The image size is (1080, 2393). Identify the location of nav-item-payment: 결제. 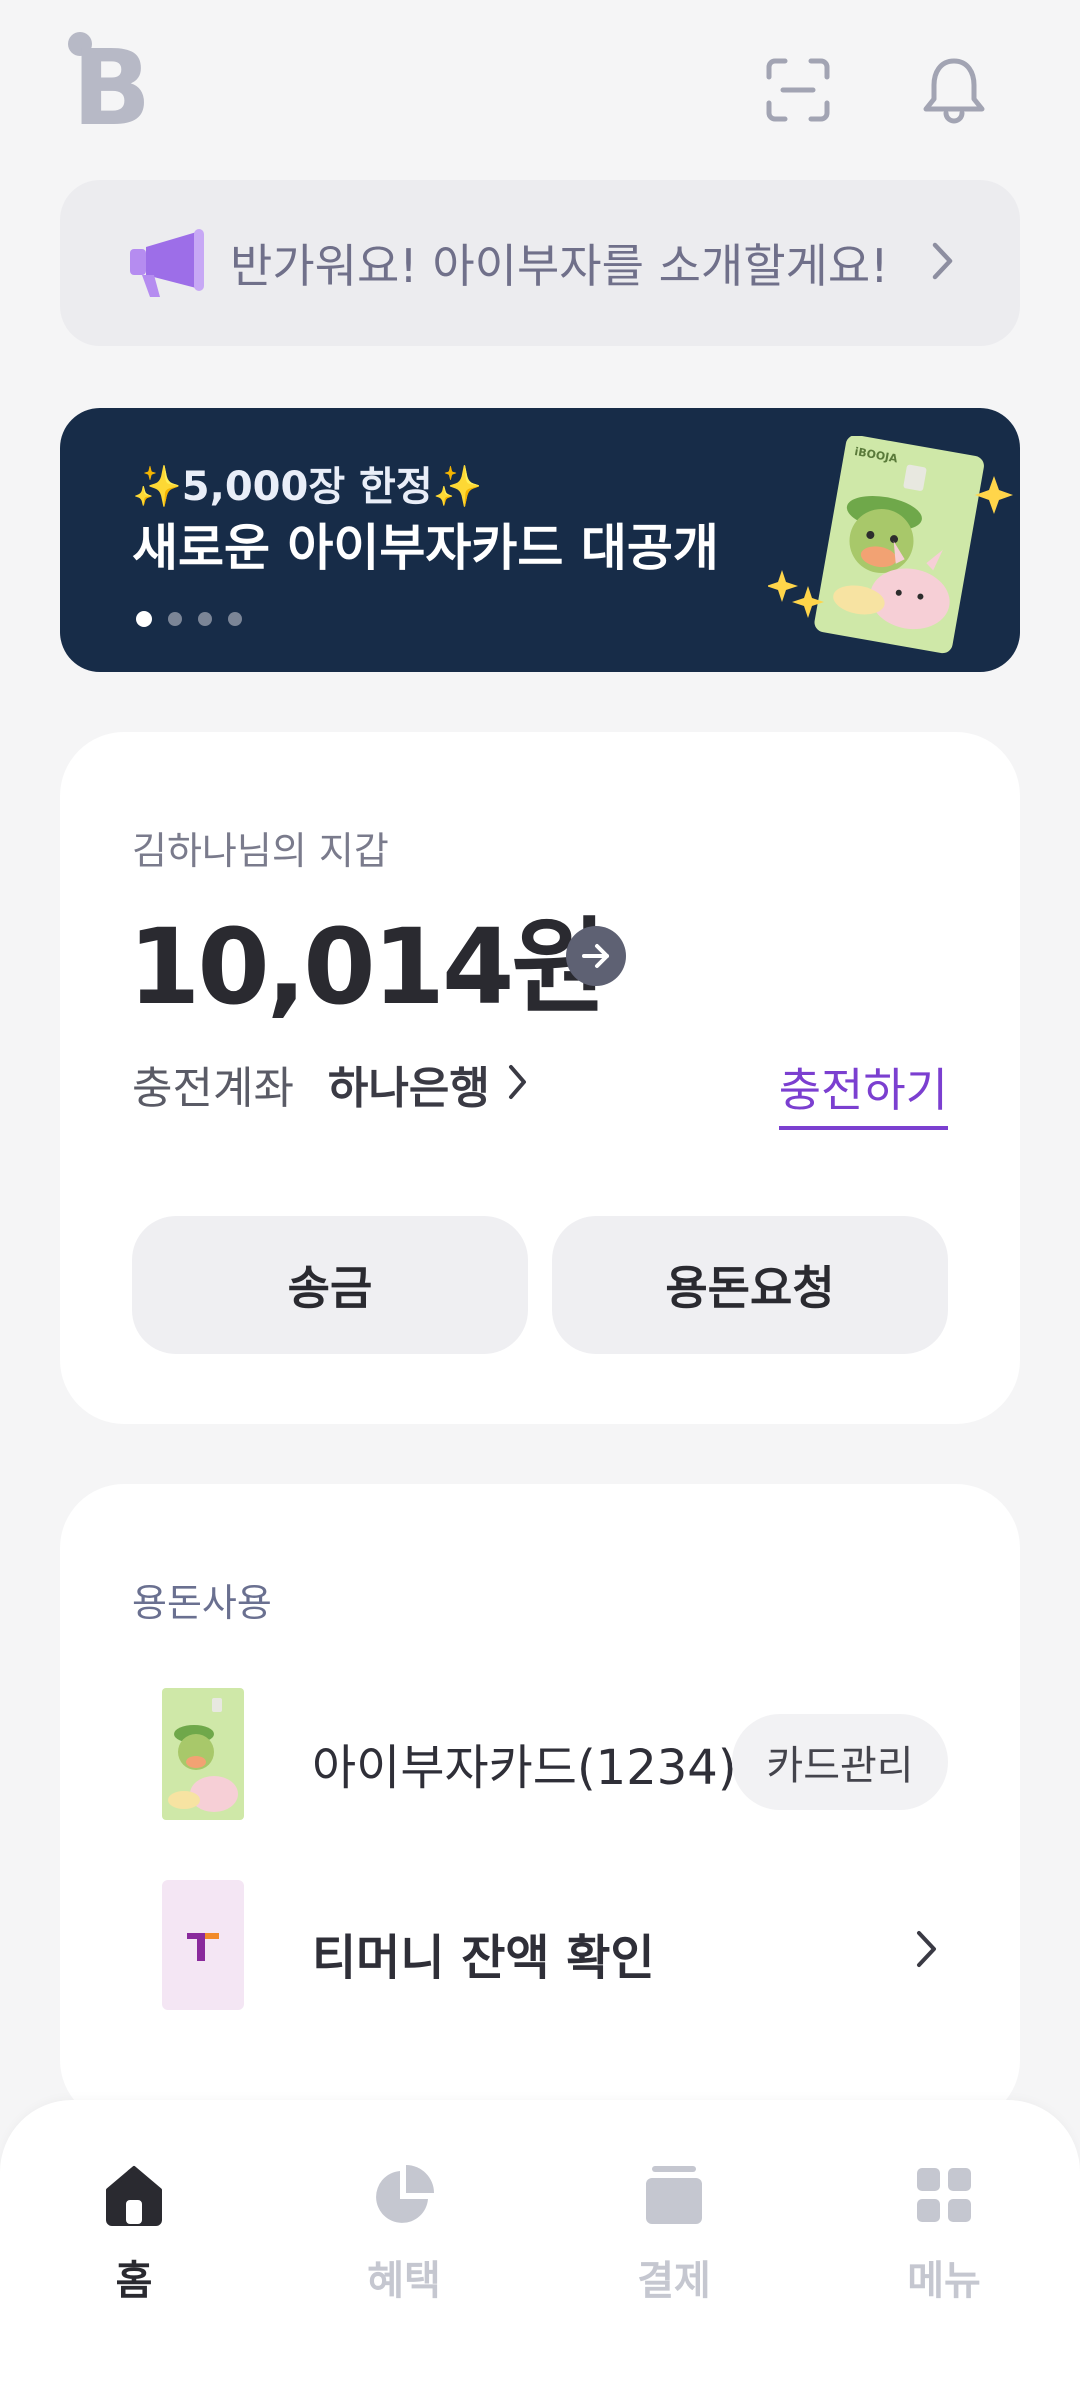
(674, 2233).